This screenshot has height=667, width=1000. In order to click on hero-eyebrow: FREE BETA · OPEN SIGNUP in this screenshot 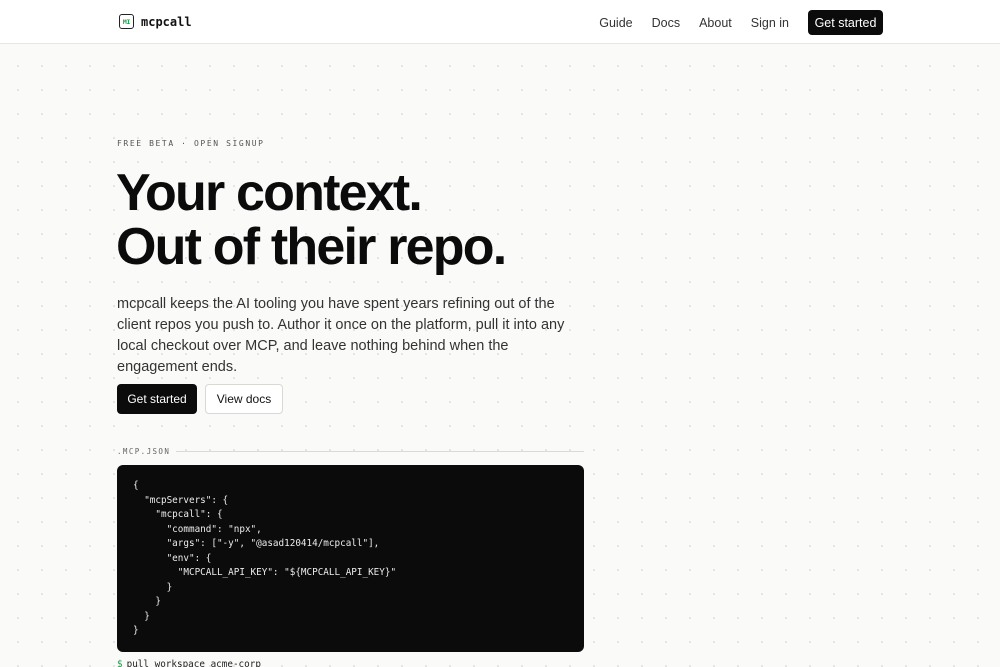, I will do `click(191, 143)`.